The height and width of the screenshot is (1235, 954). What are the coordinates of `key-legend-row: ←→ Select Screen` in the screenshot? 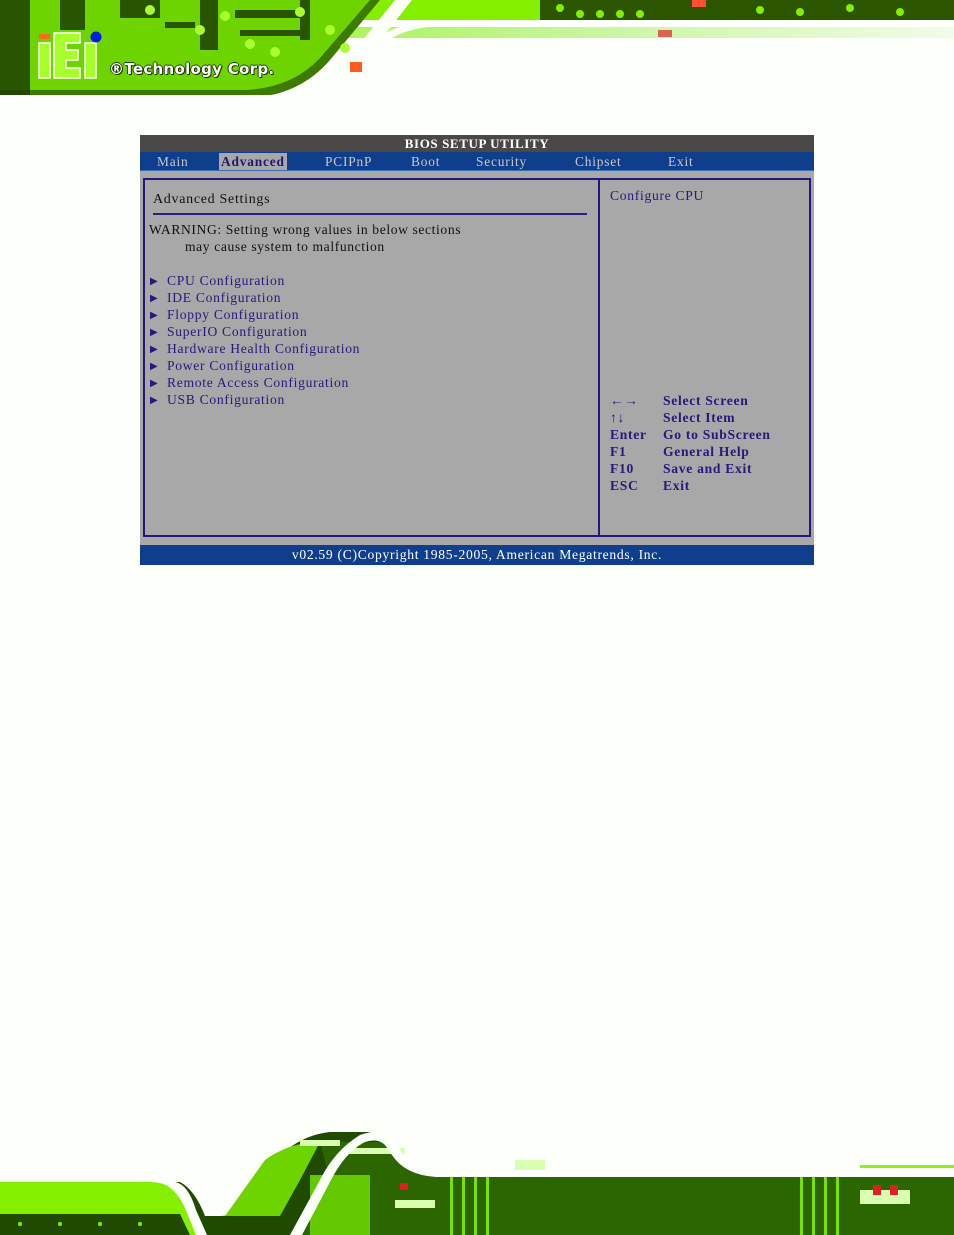 It's located at (690, 400).